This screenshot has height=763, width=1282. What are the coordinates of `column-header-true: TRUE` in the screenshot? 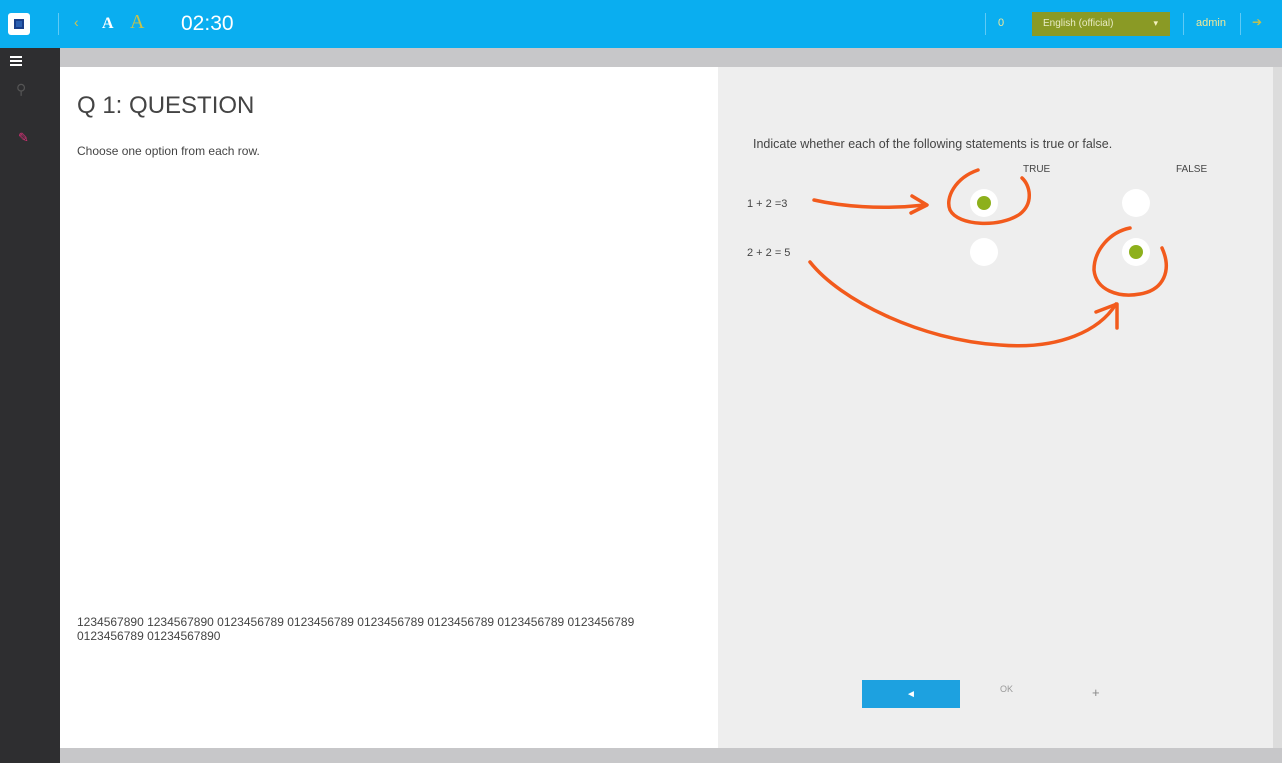 It's located at (1037, 169).